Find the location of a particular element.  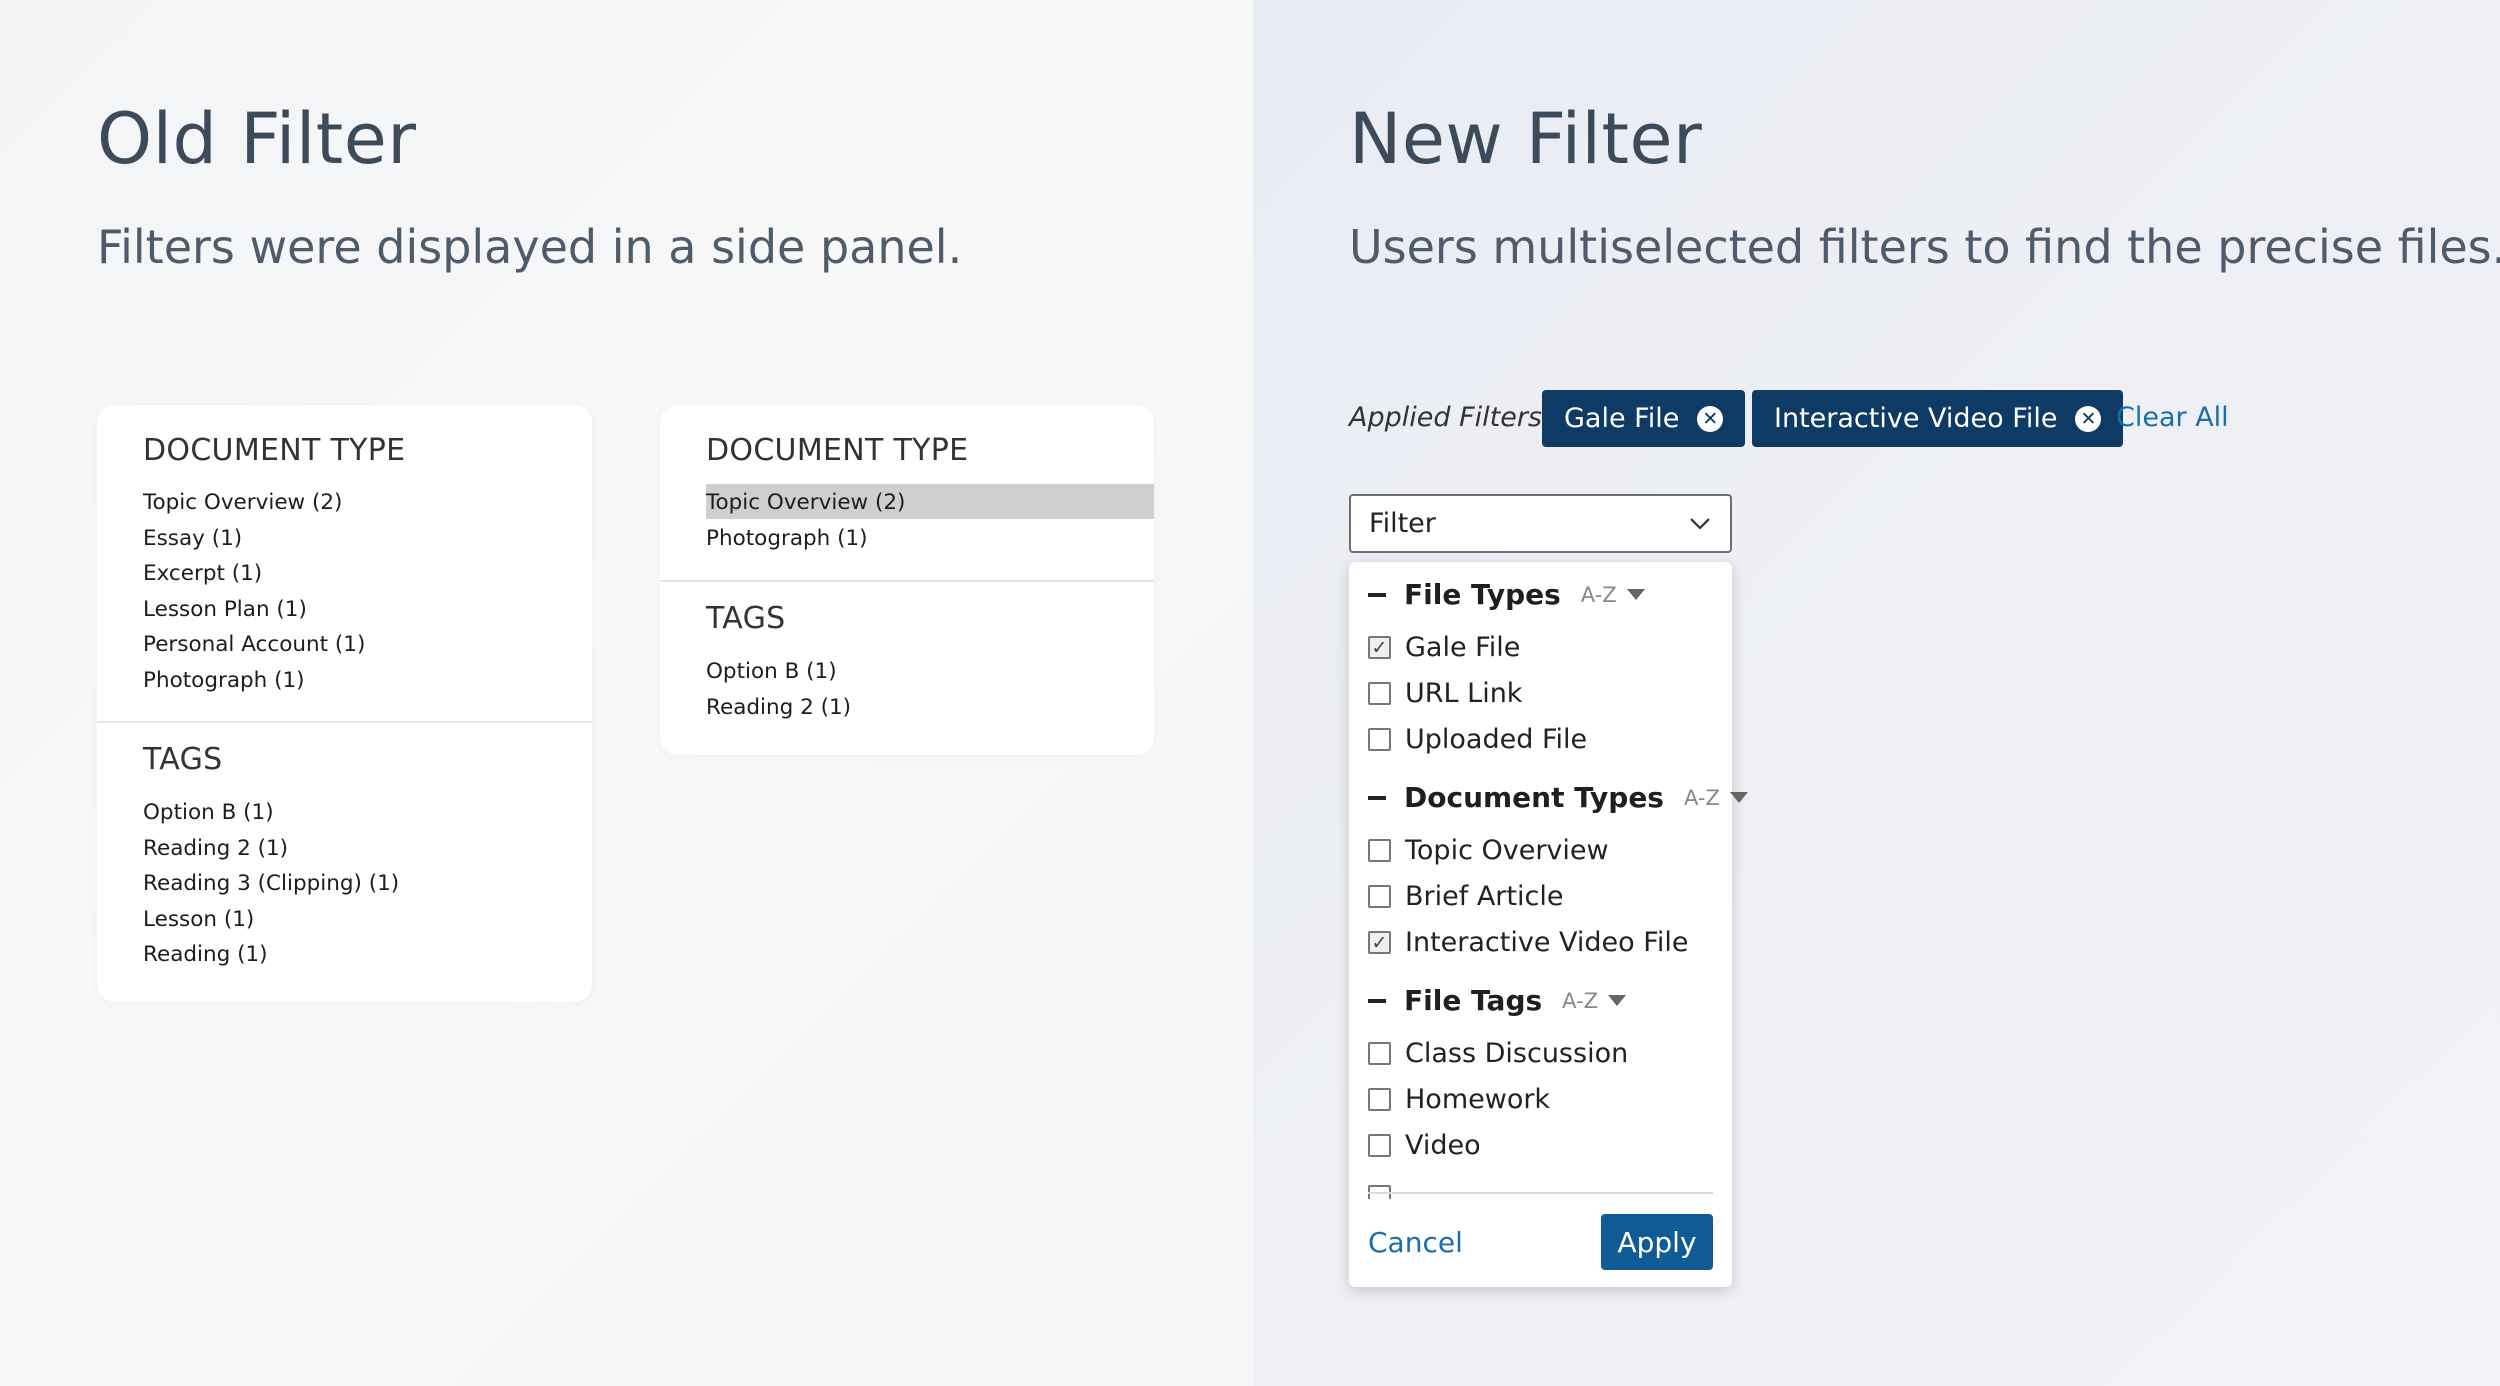

chevron-down-icon is located at coordinates (1700, 524).